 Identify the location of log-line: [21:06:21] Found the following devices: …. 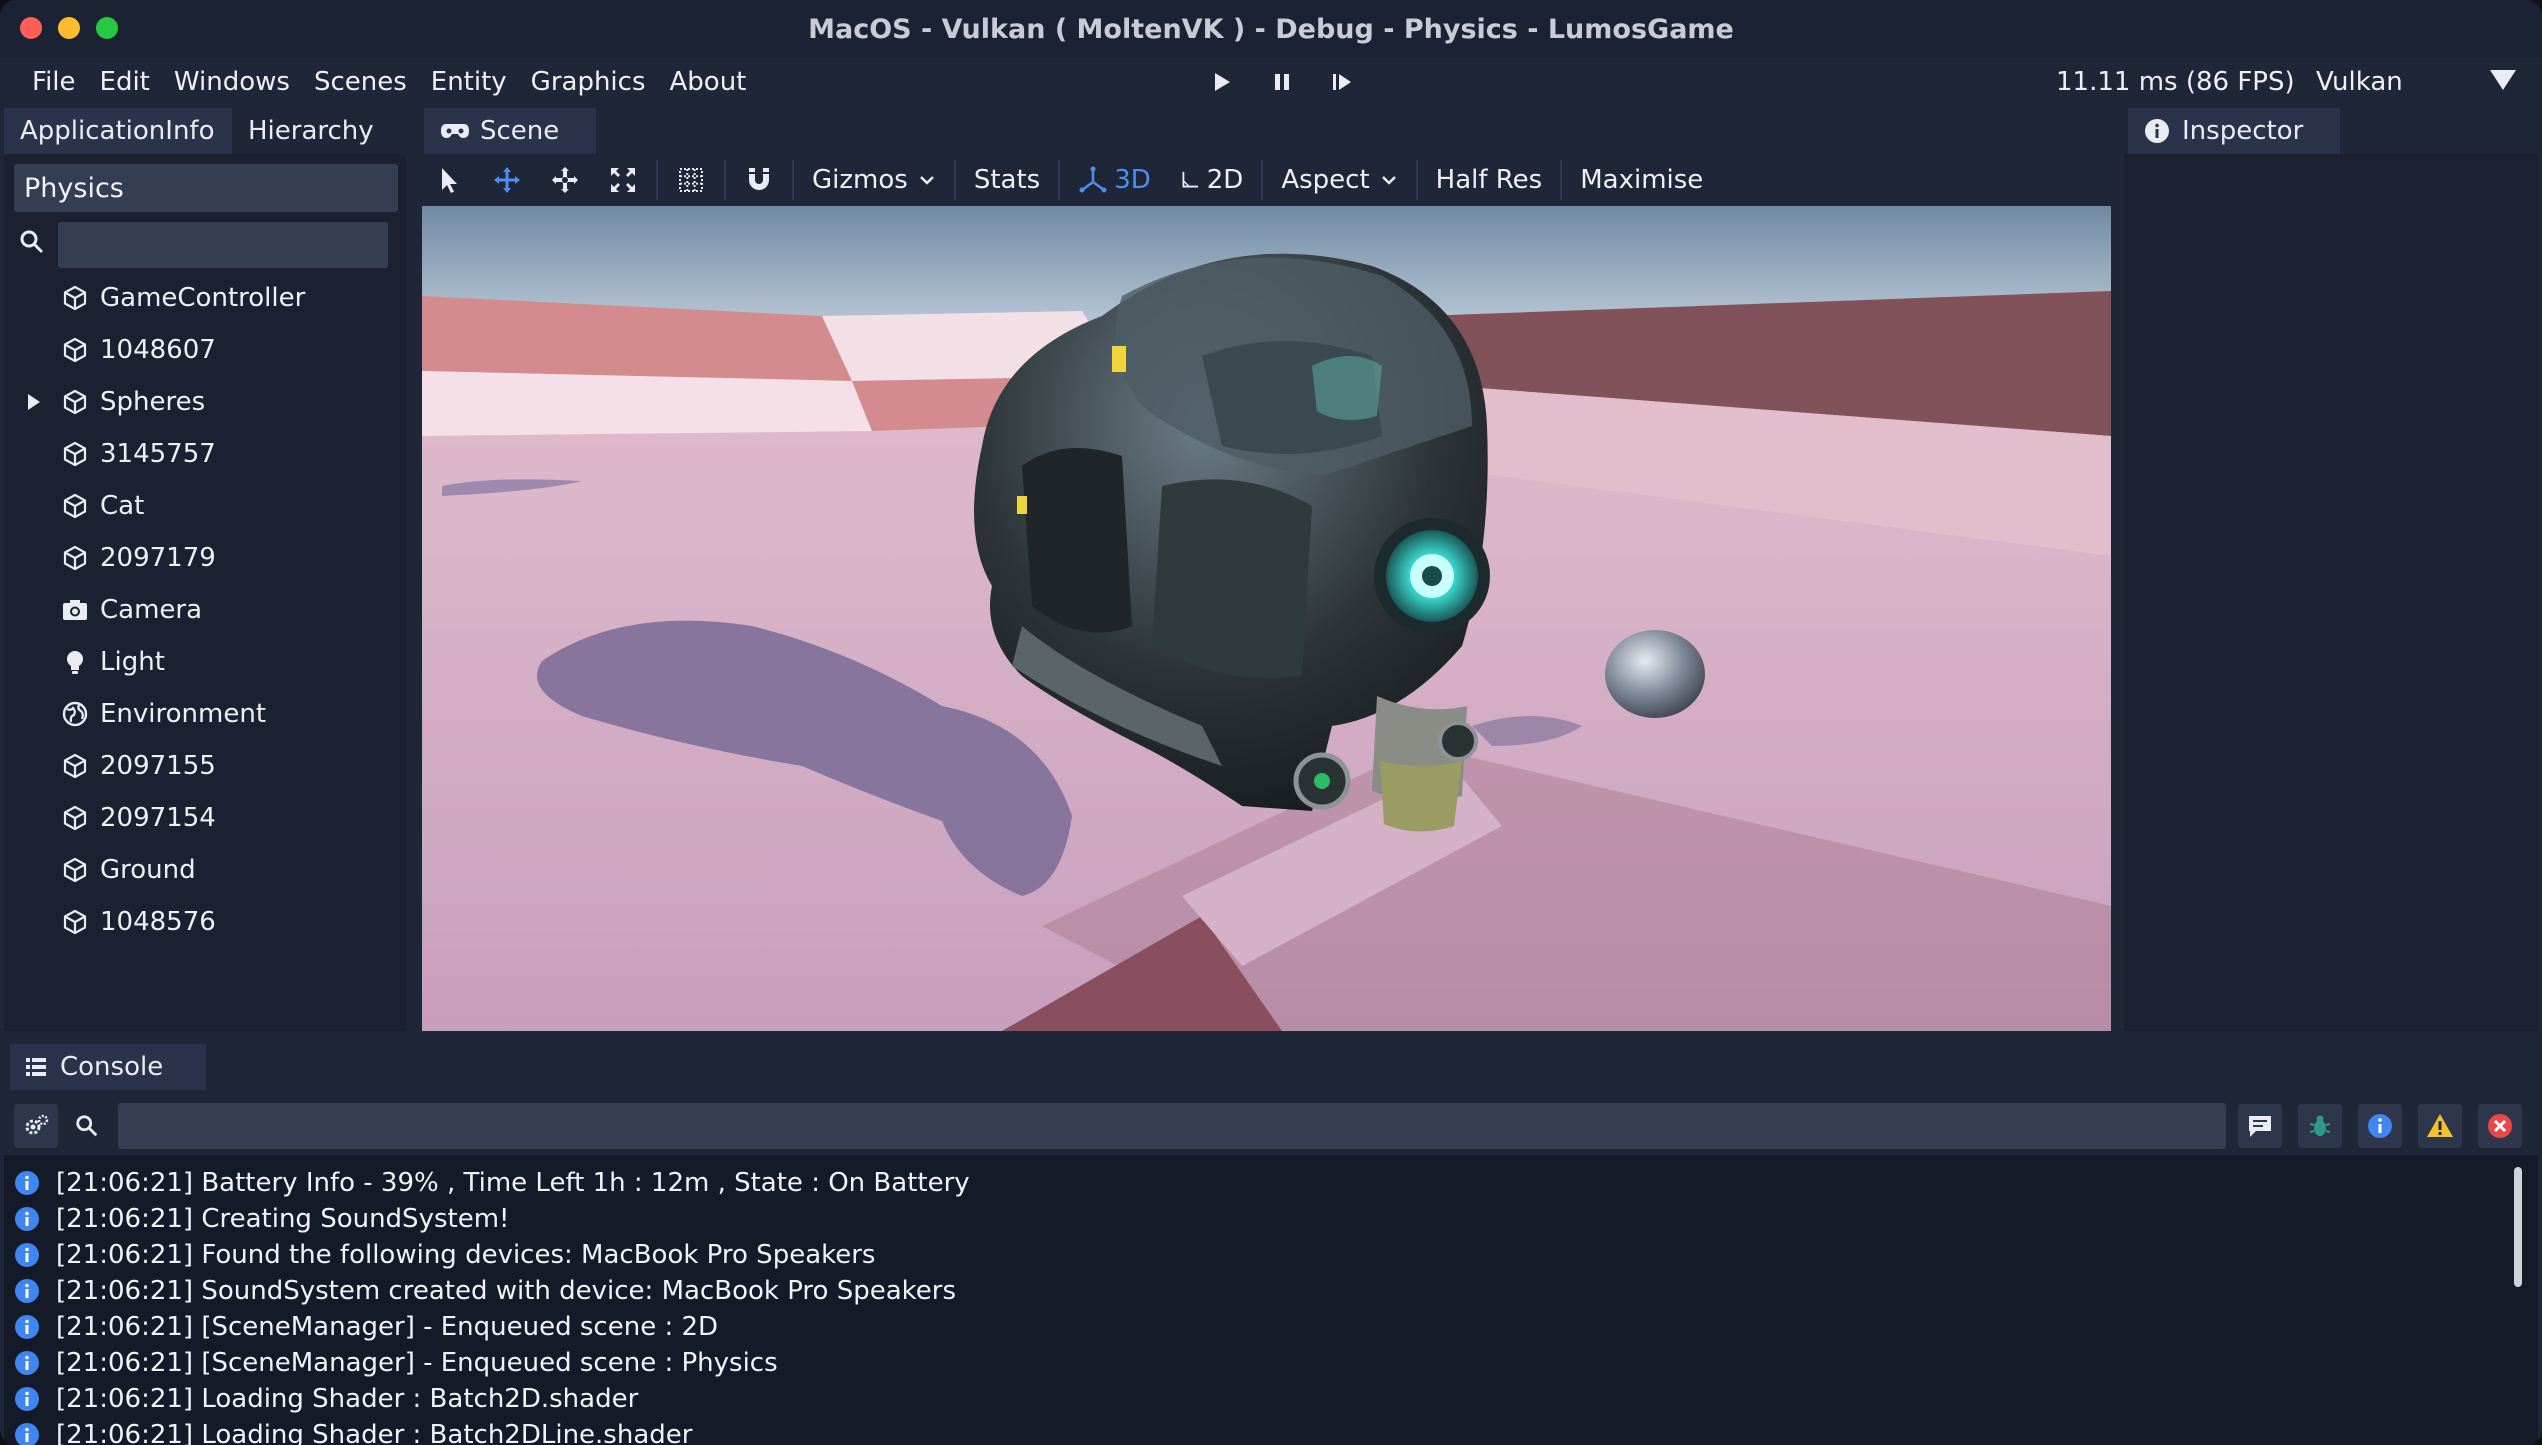
(1271, 1255).